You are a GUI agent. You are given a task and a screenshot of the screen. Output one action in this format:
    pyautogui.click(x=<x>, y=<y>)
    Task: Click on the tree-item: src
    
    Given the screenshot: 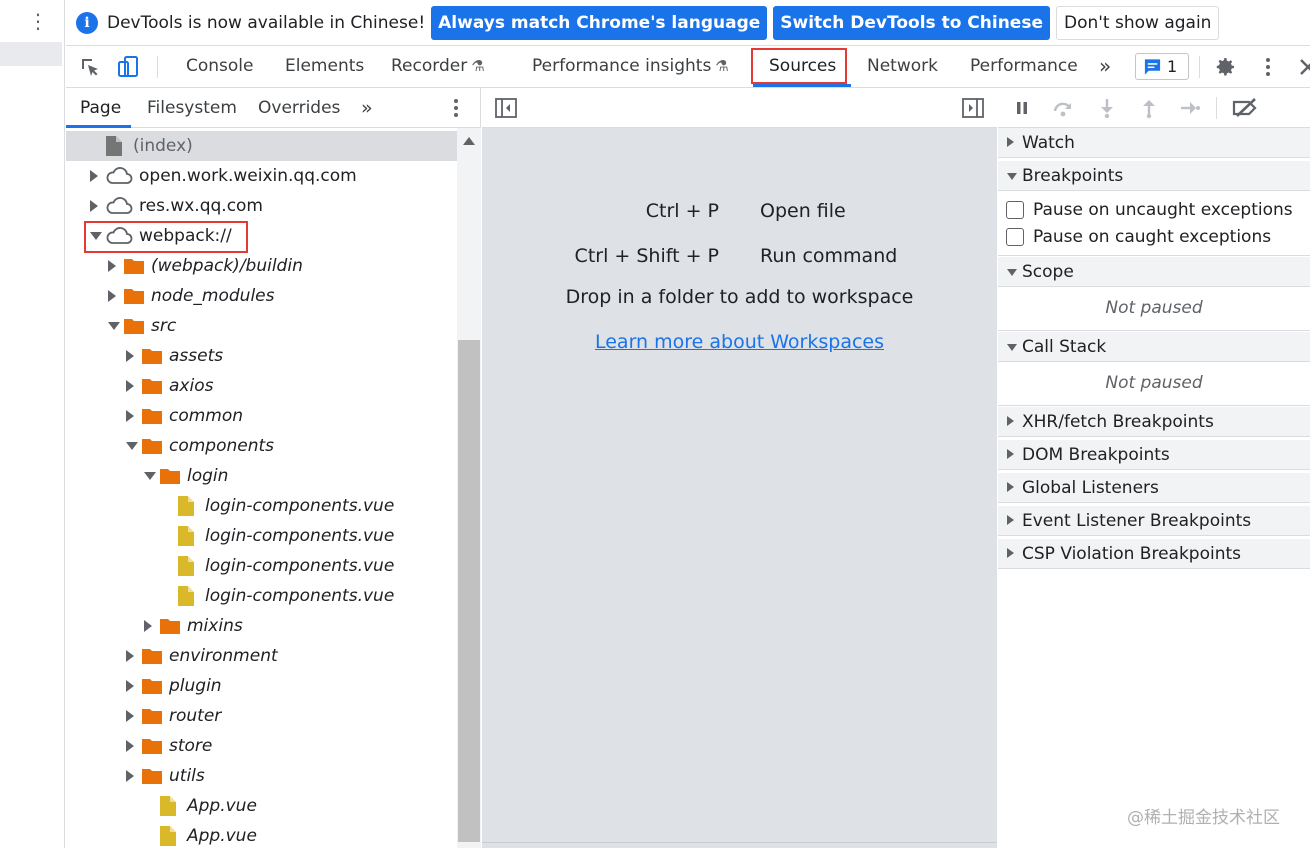 What is the action you would take?
    pyautogui.click(x=261, y=326)
    